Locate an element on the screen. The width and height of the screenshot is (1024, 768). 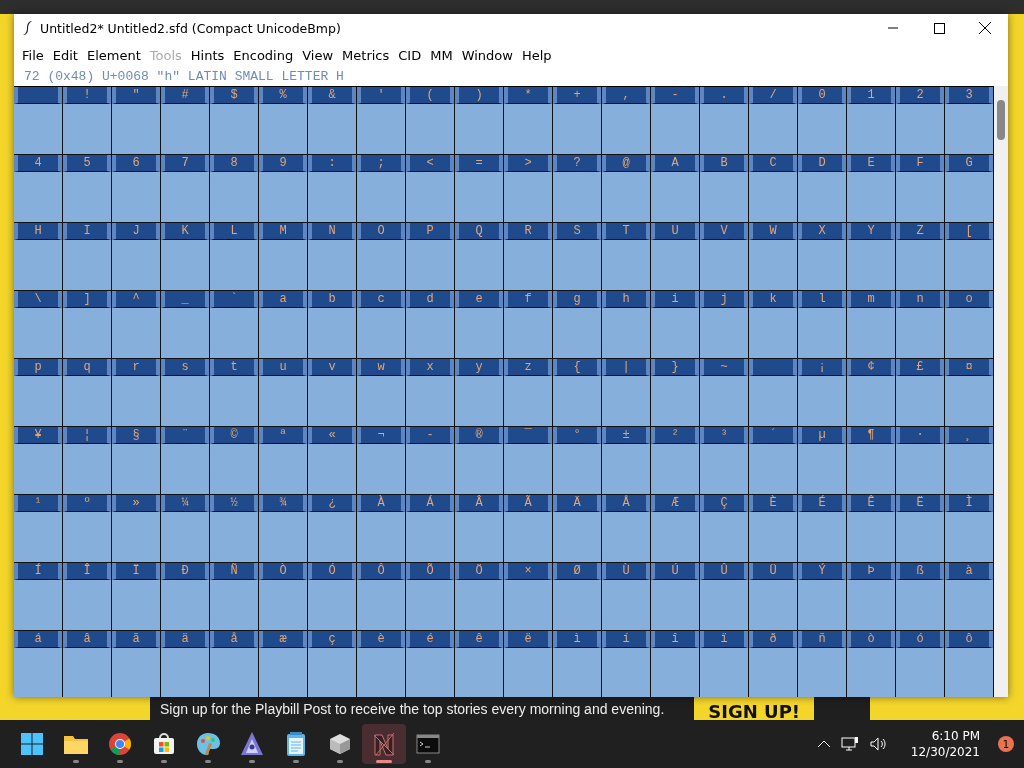
glyph-cell: r is located at coordinates (136, 393).